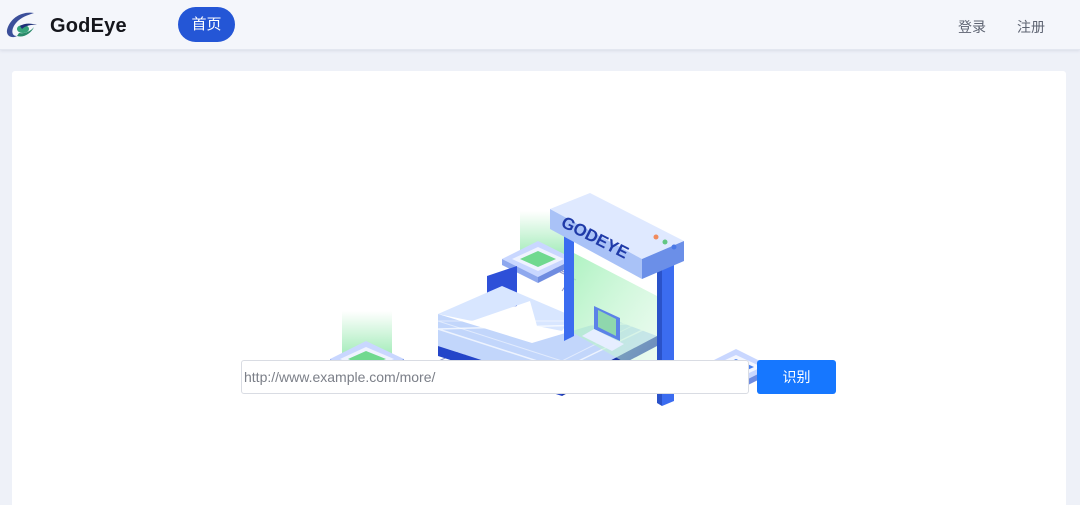  I want to click on brand-name: GodEye, so click(88, 26).